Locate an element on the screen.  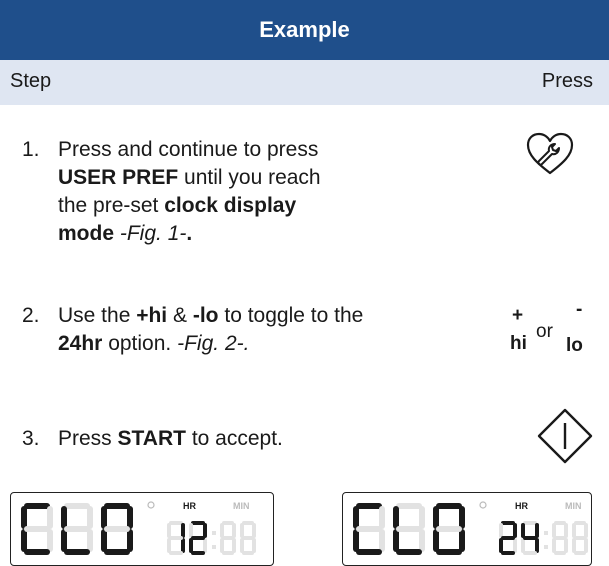
step-keyword: START is located at coordinates (151, 438).